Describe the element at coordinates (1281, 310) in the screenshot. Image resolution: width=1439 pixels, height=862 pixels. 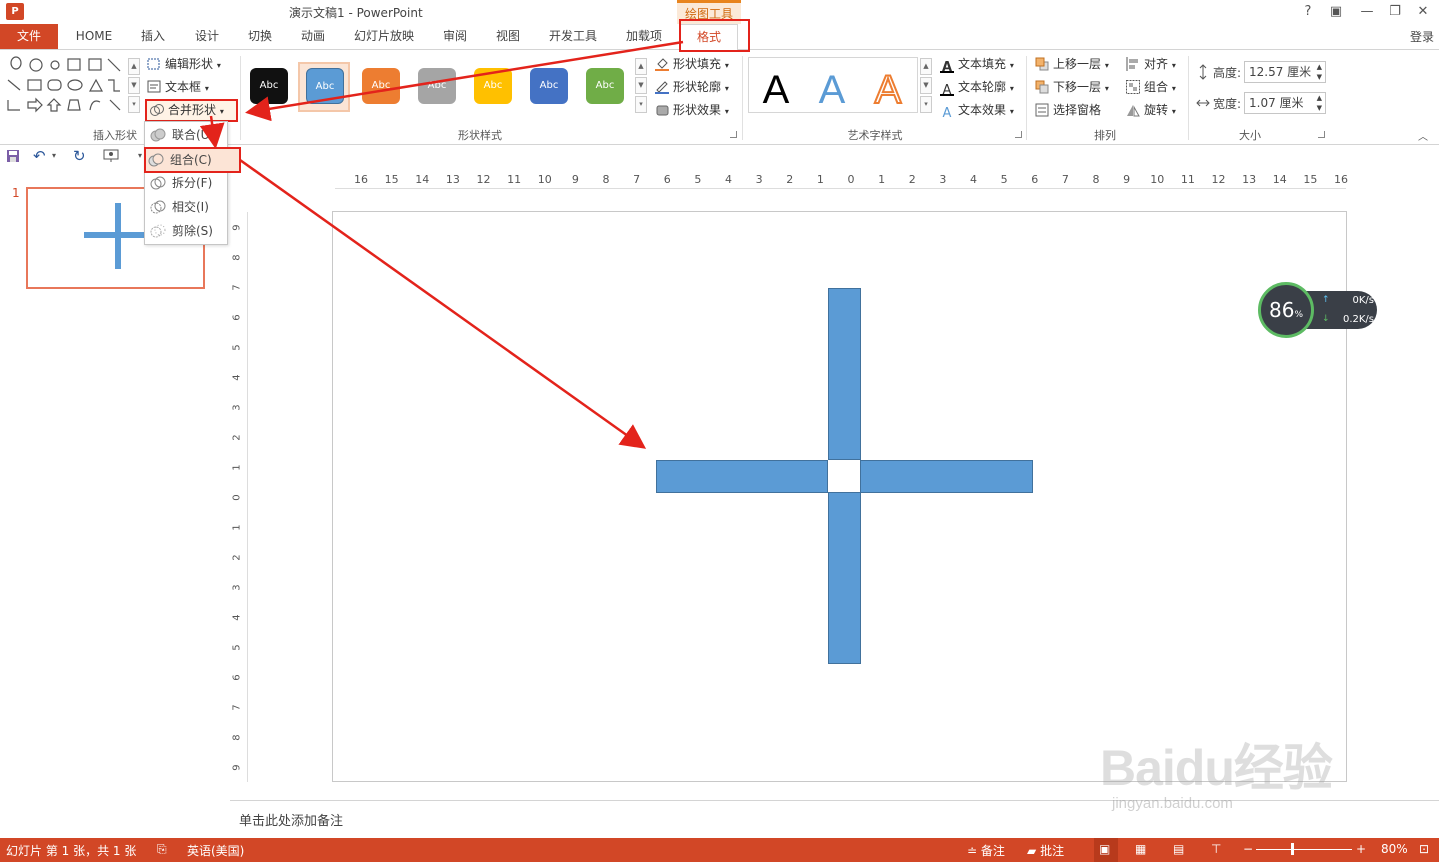
I see `gauge-percent: 86` at that location.